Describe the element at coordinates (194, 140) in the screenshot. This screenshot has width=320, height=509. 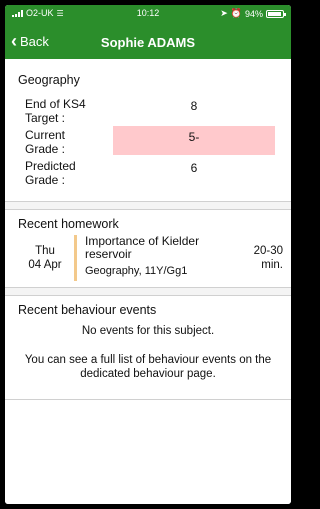
I see `grade-value: 5-` at that location.